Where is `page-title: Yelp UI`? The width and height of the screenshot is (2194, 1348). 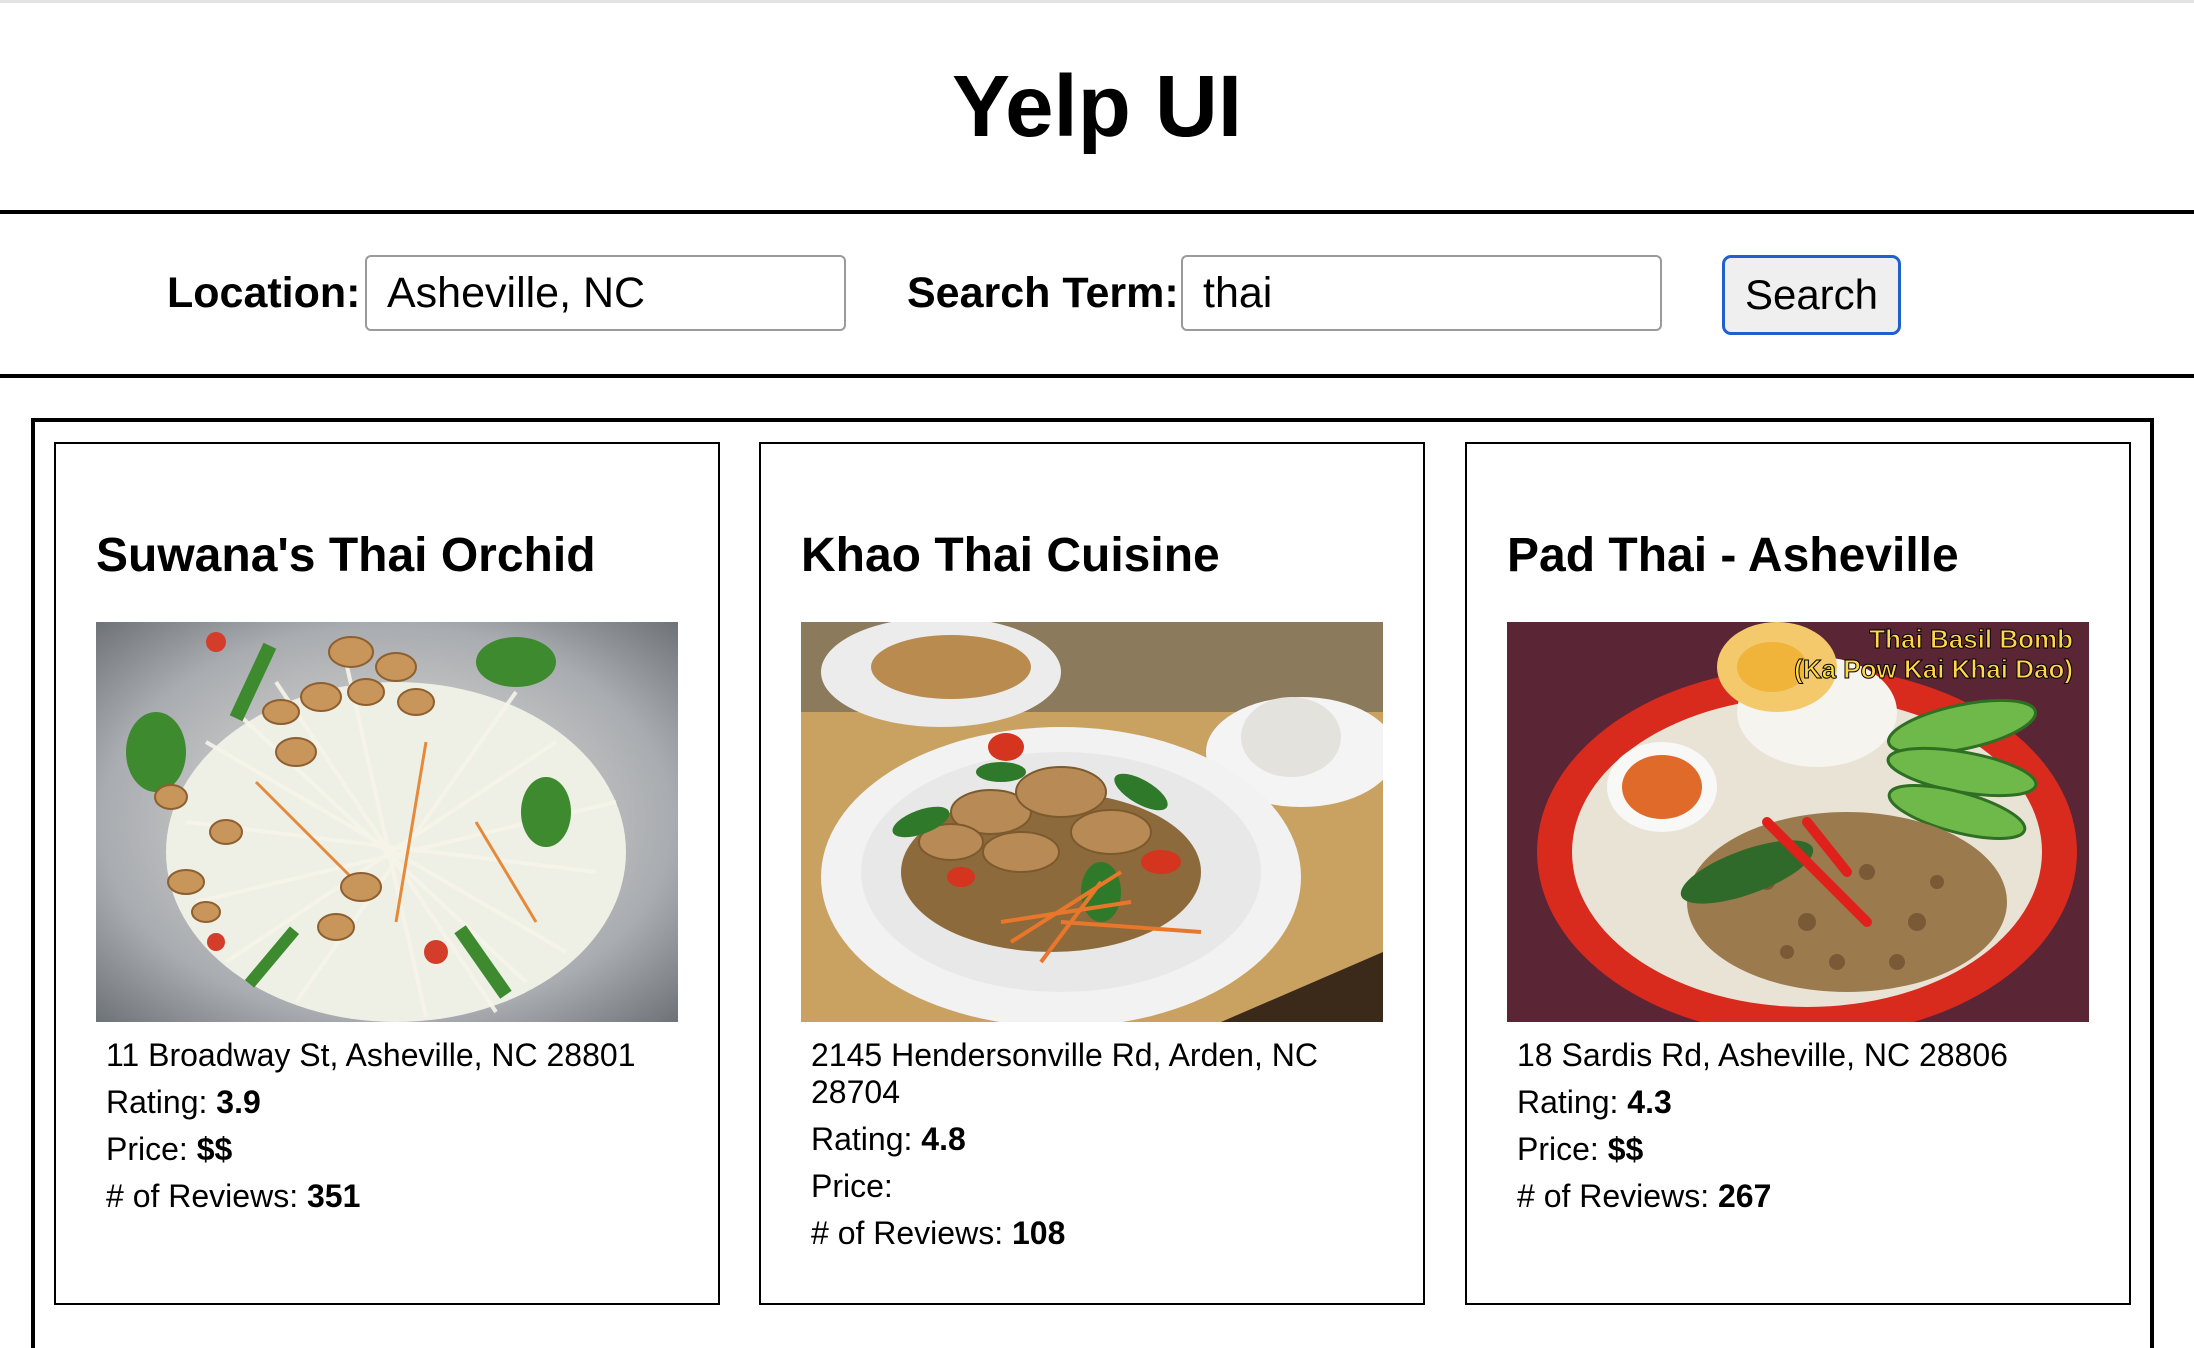 page-title: Yelp UI is located at coordinates (1097, 106).